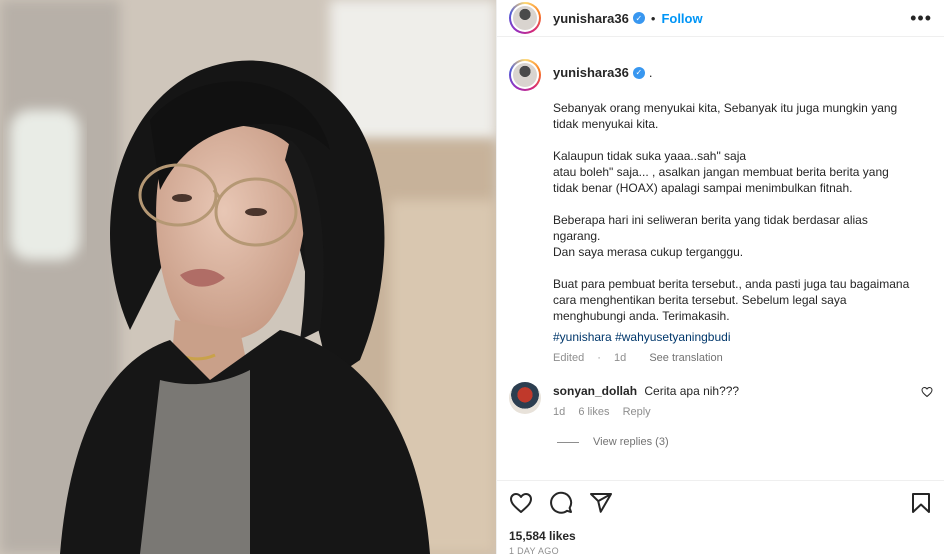 The height and width of the screenshot is (556, 944). I want to click on caption-username: yunishara36, so click(591, 72).